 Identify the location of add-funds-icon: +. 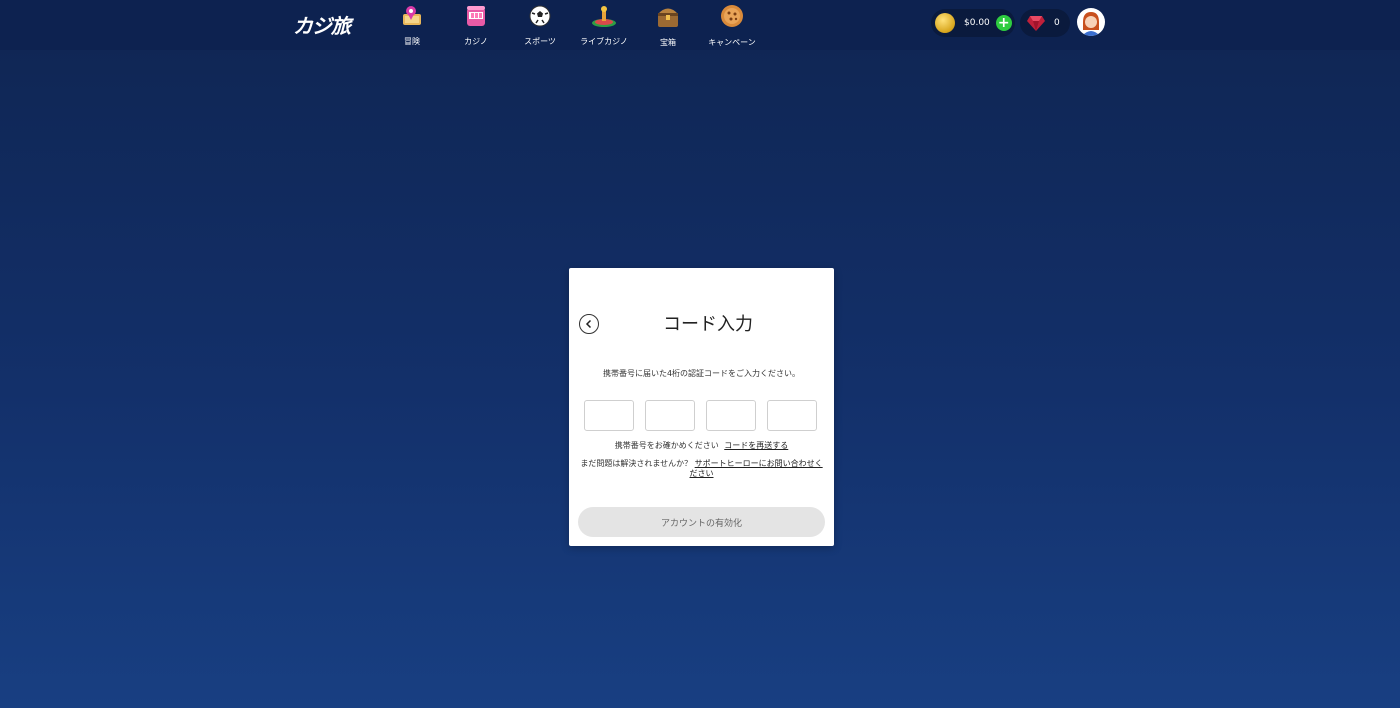
(1003, 23).